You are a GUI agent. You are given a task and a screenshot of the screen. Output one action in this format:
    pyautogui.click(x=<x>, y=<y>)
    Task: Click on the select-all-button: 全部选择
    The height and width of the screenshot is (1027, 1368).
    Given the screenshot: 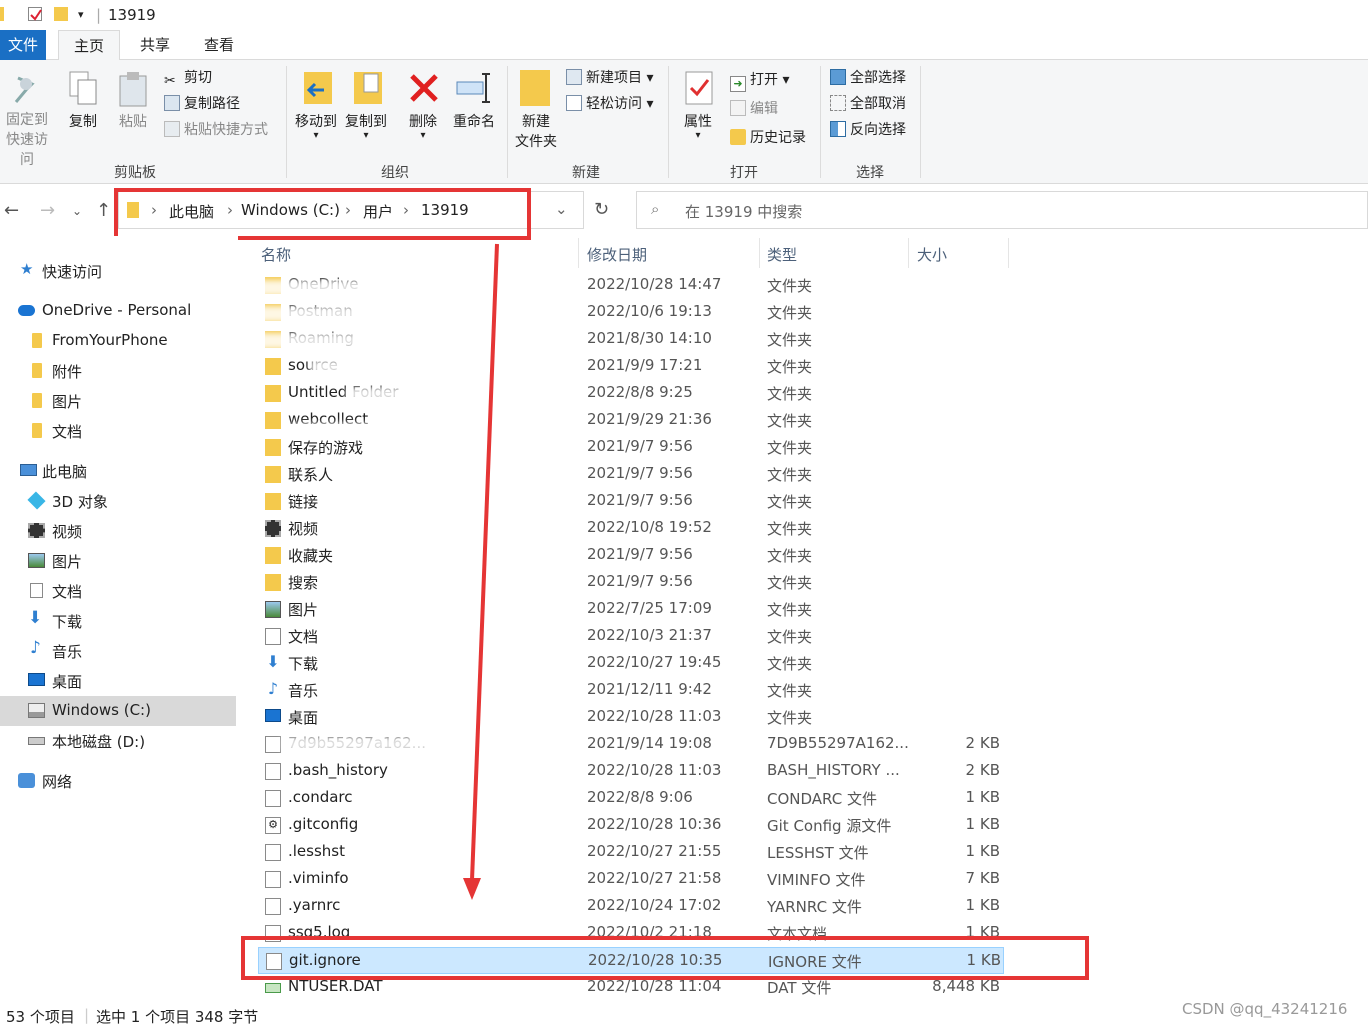 What is the action you would take?
    pyautogui.click(x=868, y=78)
    